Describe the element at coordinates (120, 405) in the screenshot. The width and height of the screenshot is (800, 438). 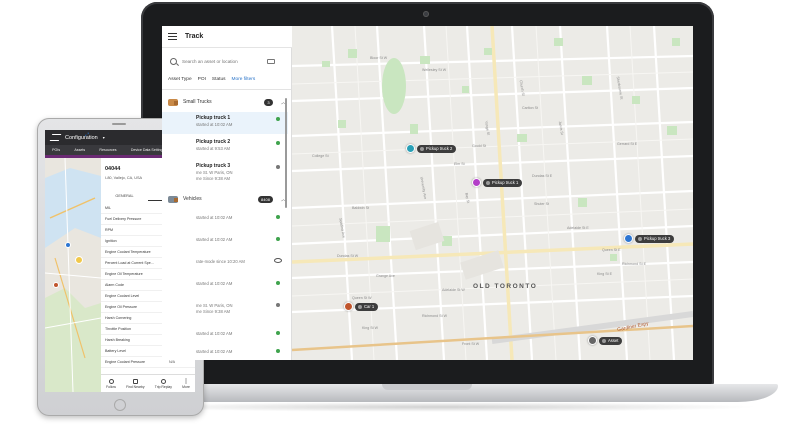
I see `phone-home-button` at that location.